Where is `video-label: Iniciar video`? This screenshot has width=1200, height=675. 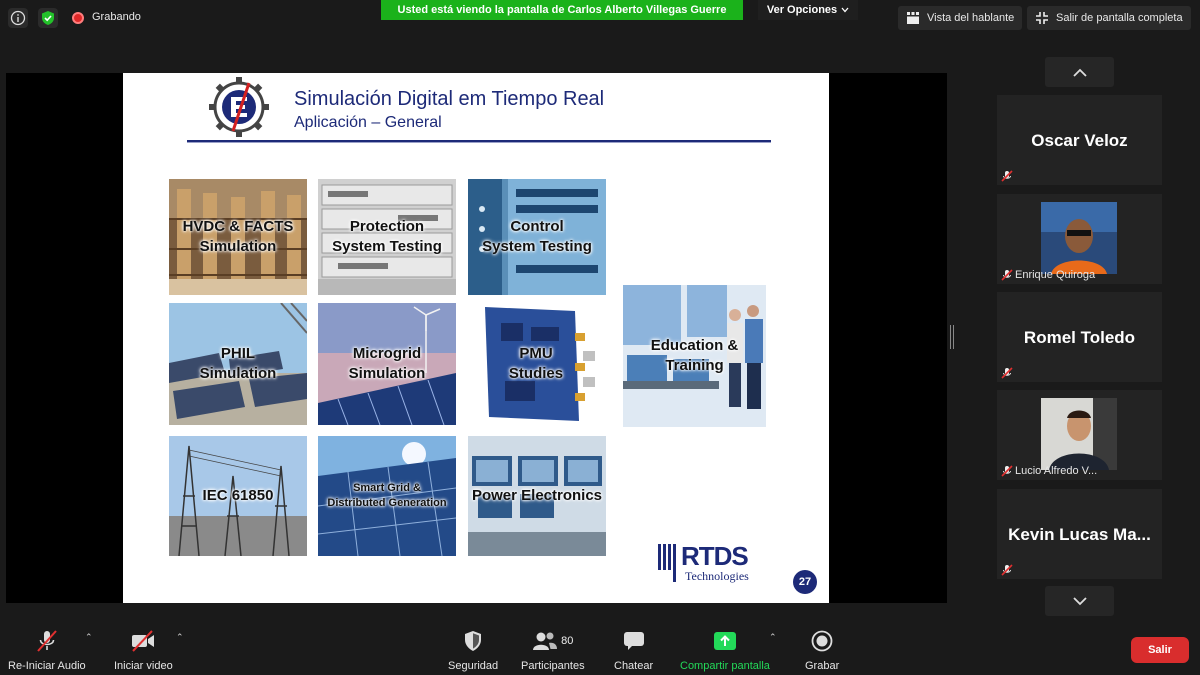
video-label: Iniciar video is located at coordinates (143, 666).